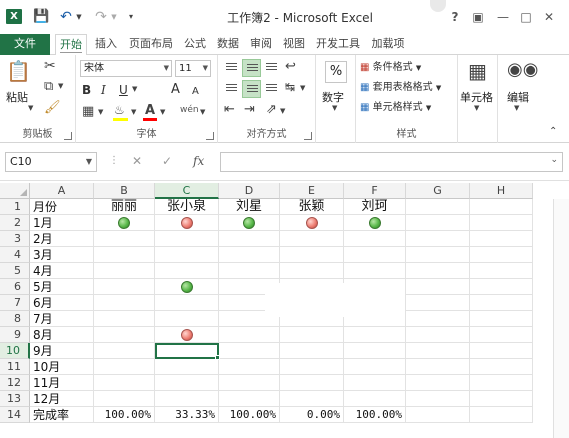 This screenshot has width=569, height=438. Describe the element at coordinates (124, 351) in the screenshot. I see `cell-b10` at that location.